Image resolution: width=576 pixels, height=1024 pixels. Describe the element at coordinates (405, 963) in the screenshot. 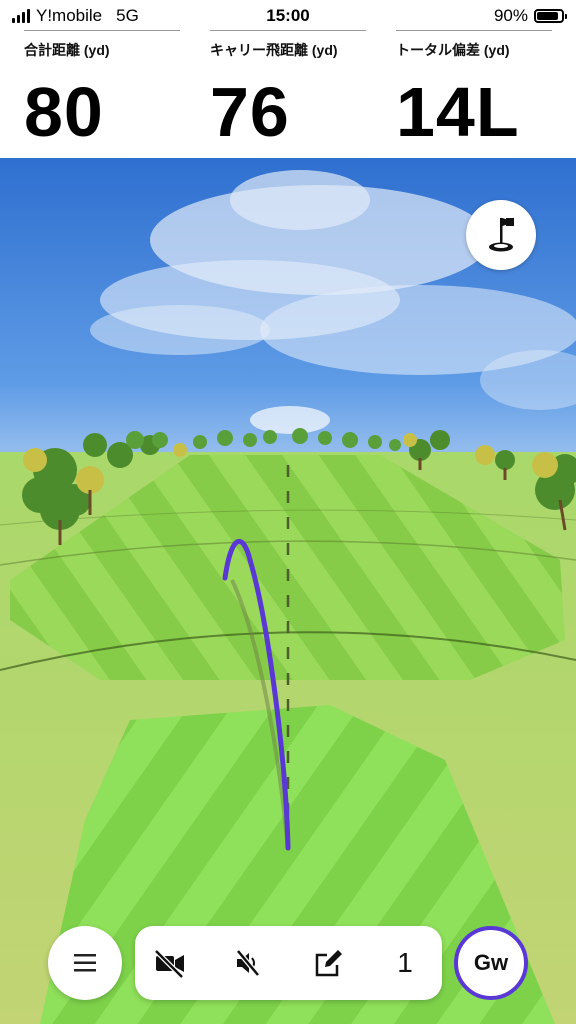

I see `shot-count: 1` at that location.